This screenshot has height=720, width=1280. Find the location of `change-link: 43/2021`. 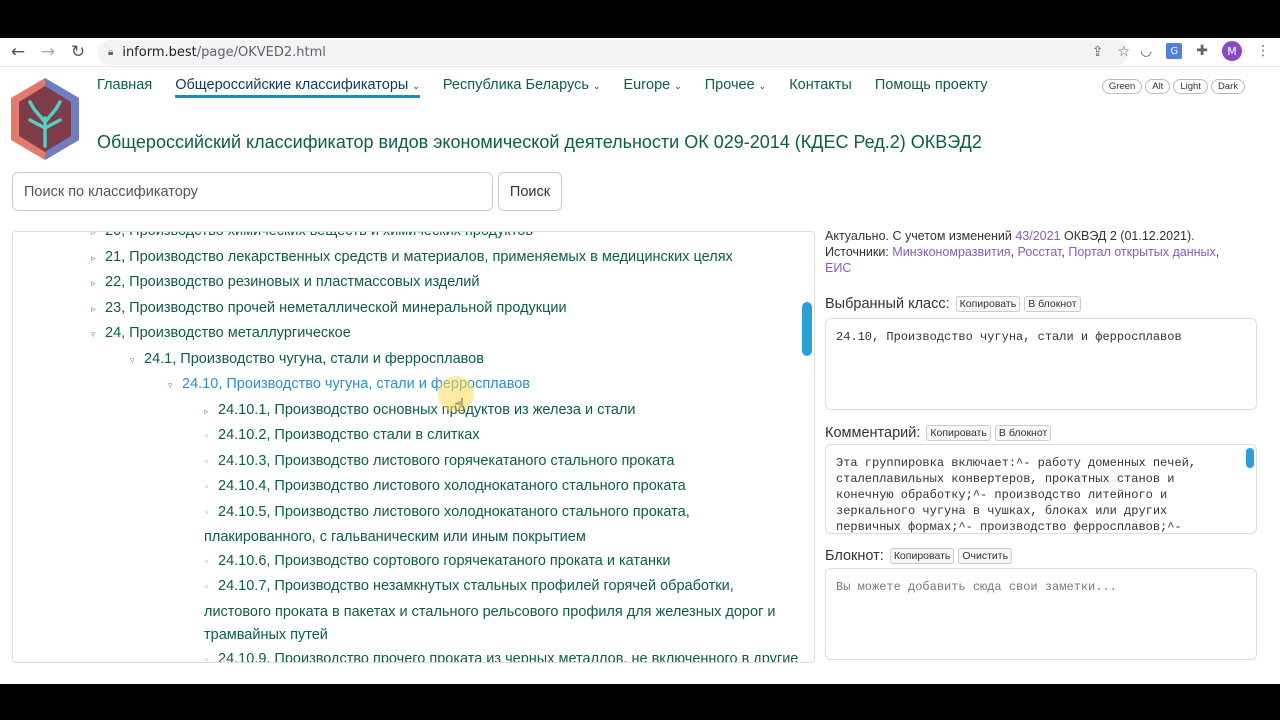

change-link: 43/2021 is located at coordinates (1037, 236).